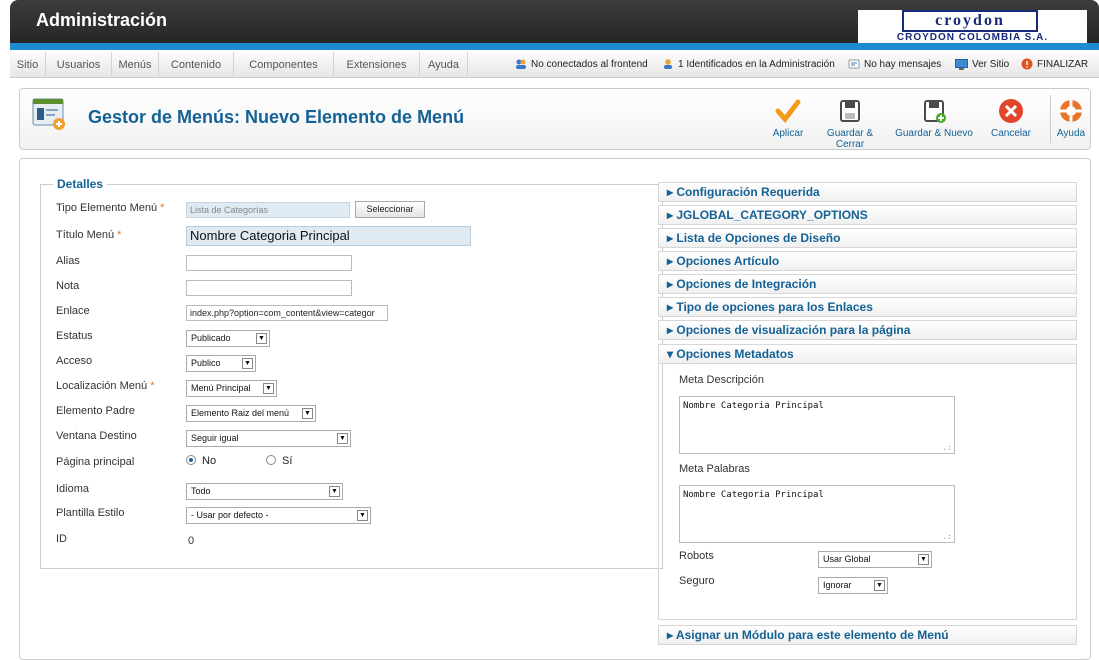  What do you see at coordinates (934, 133) in the screenshot?
I see `save-new-label: Guardar & Nuevo` at bounding box center [934, 133].